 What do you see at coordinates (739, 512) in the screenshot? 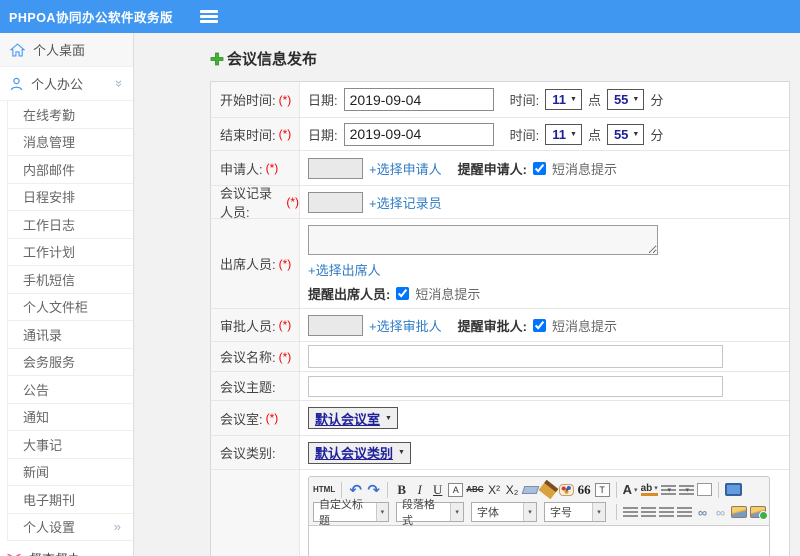
I see `image-icon` at bounding box center [739, 512].